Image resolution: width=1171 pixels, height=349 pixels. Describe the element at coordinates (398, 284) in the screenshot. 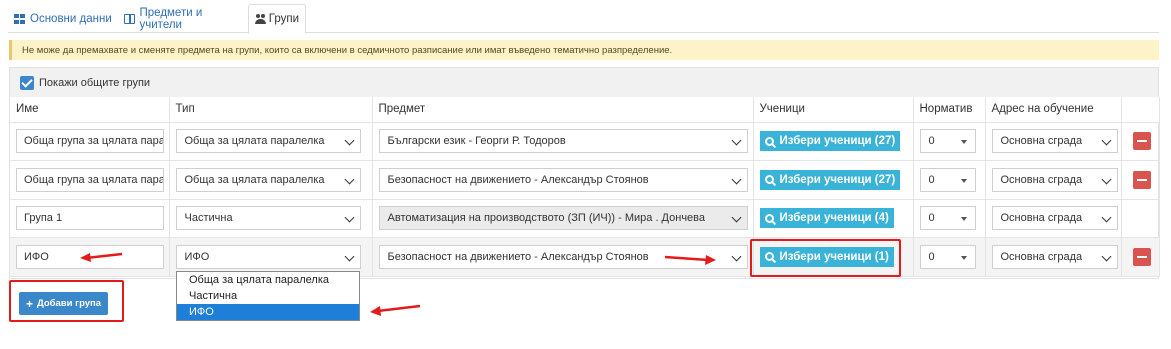

I see `annotation-arrows` at that location.